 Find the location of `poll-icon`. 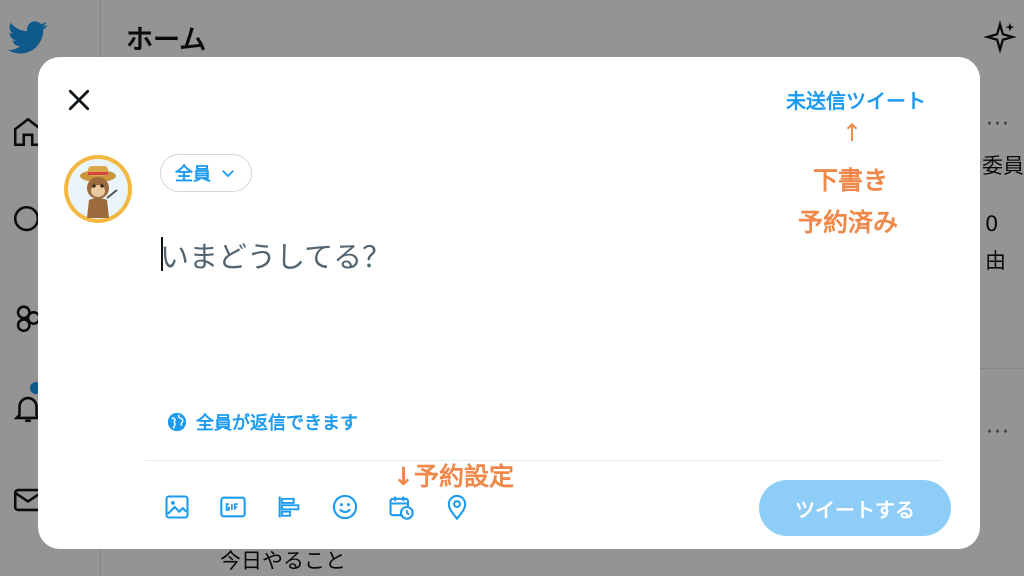

poll-icon is located at coordinates (289, 507).